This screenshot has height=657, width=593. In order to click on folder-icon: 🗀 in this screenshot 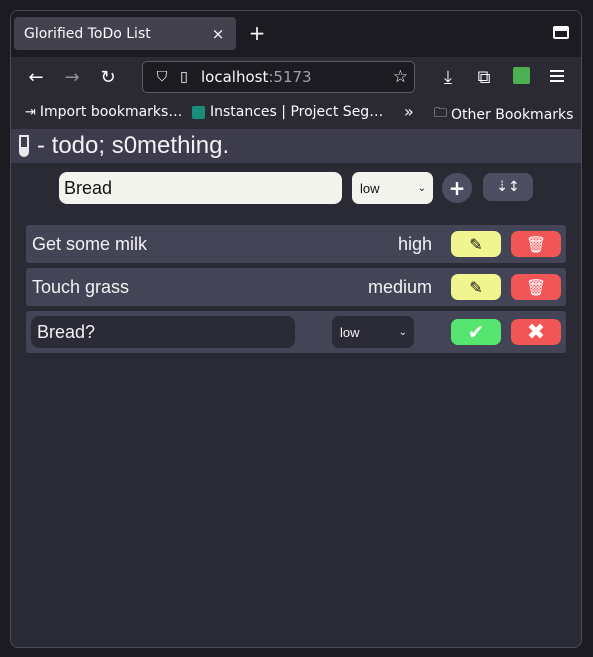, I will do `click(441, 113)`.